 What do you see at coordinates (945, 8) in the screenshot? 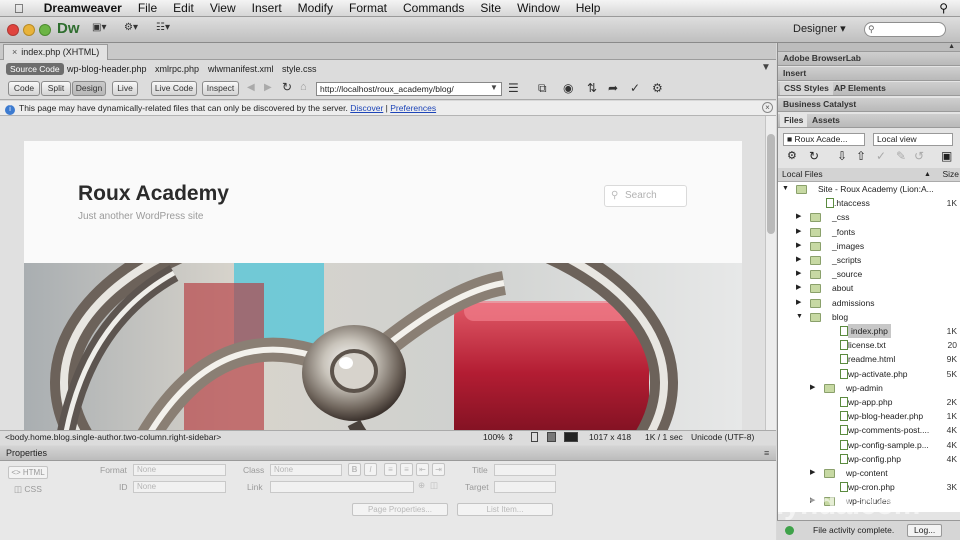
I see `spotlight-icon: ⚲` at bounding box center [945, 8].